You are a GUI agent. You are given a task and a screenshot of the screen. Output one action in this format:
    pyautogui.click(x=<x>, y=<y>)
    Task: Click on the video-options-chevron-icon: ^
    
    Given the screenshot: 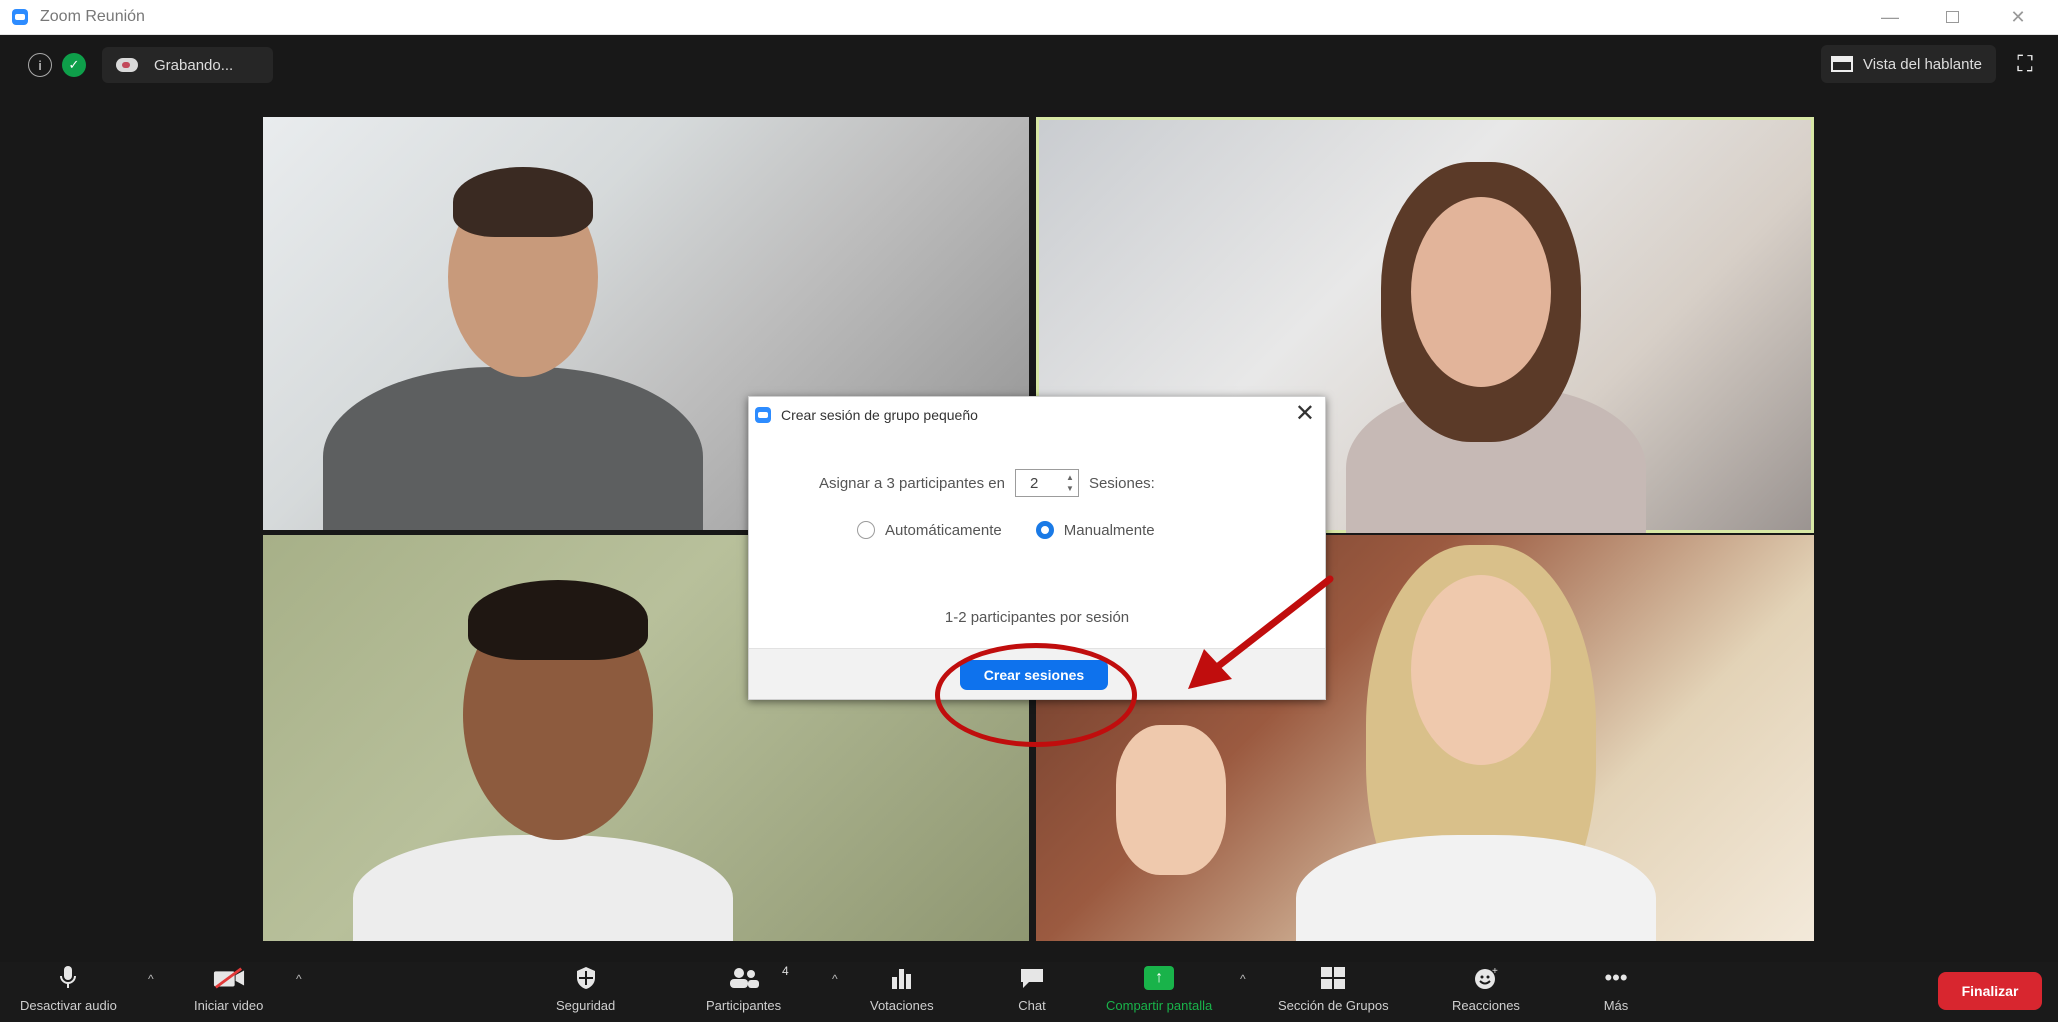 What is the action you would take?
    pyautogui.click(x=299, y=979)
    